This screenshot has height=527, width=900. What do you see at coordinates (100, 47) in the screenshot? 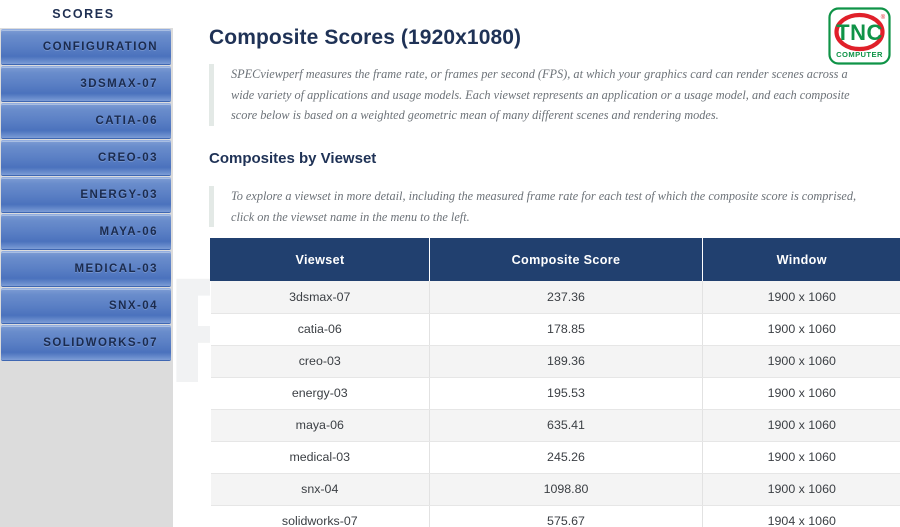
I see `sidebar-item-label: CONFIGURATION` at bounding box center [100, 47].